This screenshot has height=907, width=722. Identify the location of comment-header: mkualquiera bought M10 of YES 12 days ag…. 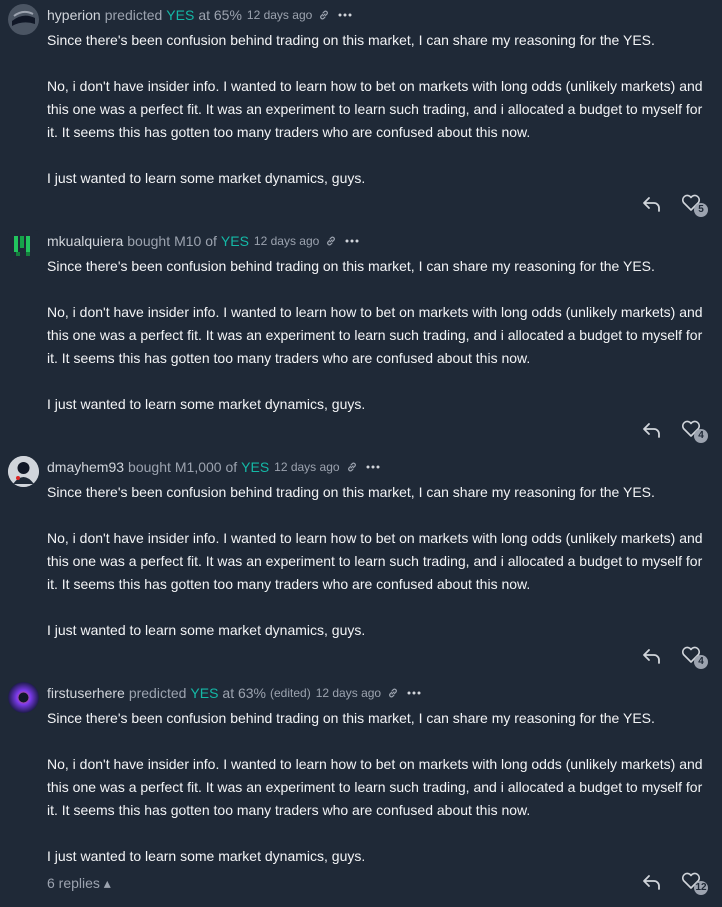
(203, 241).